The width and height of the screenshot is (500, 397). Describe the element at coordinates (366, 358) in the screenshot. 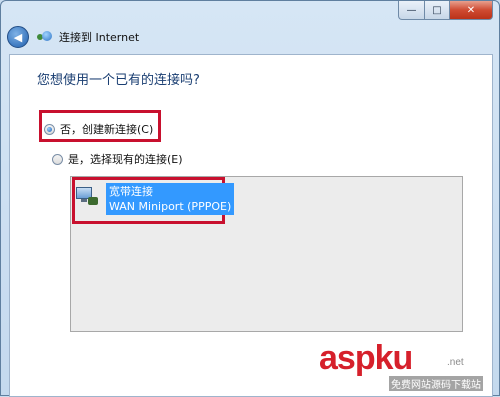

I see `watermark-main-text: aspku` at that location.